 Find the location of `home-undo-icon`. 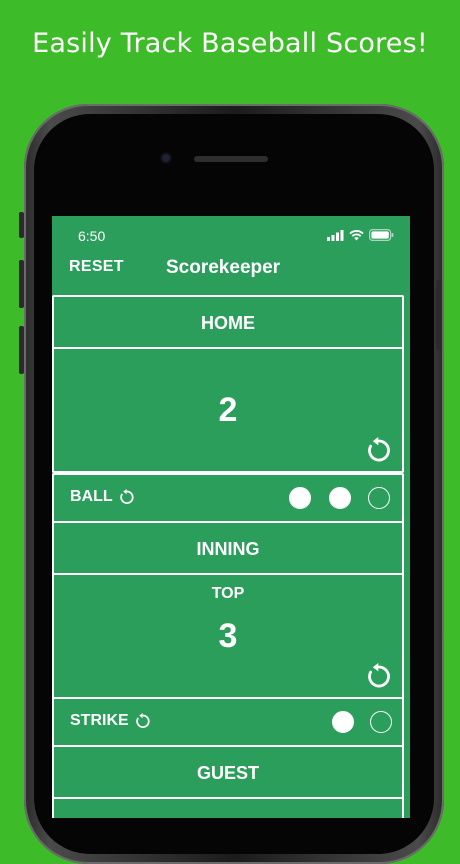

home-undo-icon is located at coordinates (379, 450).